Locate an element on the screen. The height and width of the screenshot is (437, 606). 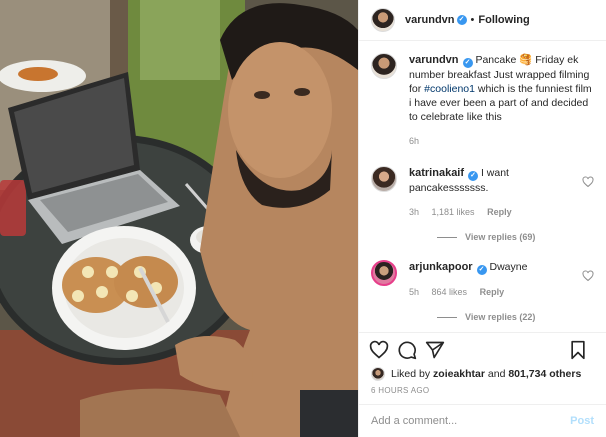
comment-item: arjunkapoor ✓ Dwayne 5h 864 likes Reply is located at coordinates (482, 279).